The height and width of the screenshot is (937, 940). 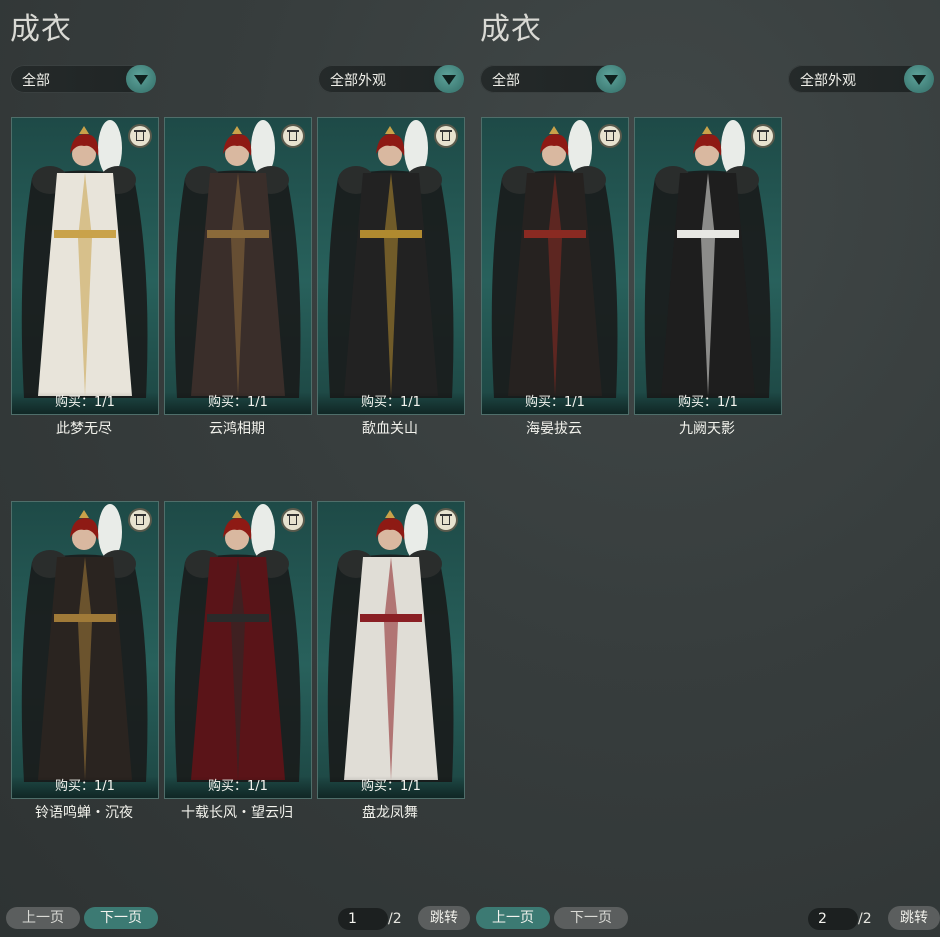 What do you see at coordinates (390, 813) in the screenshot?
I see `outfit-name: 盘龙凤舞` at bounding box center [390, 813].